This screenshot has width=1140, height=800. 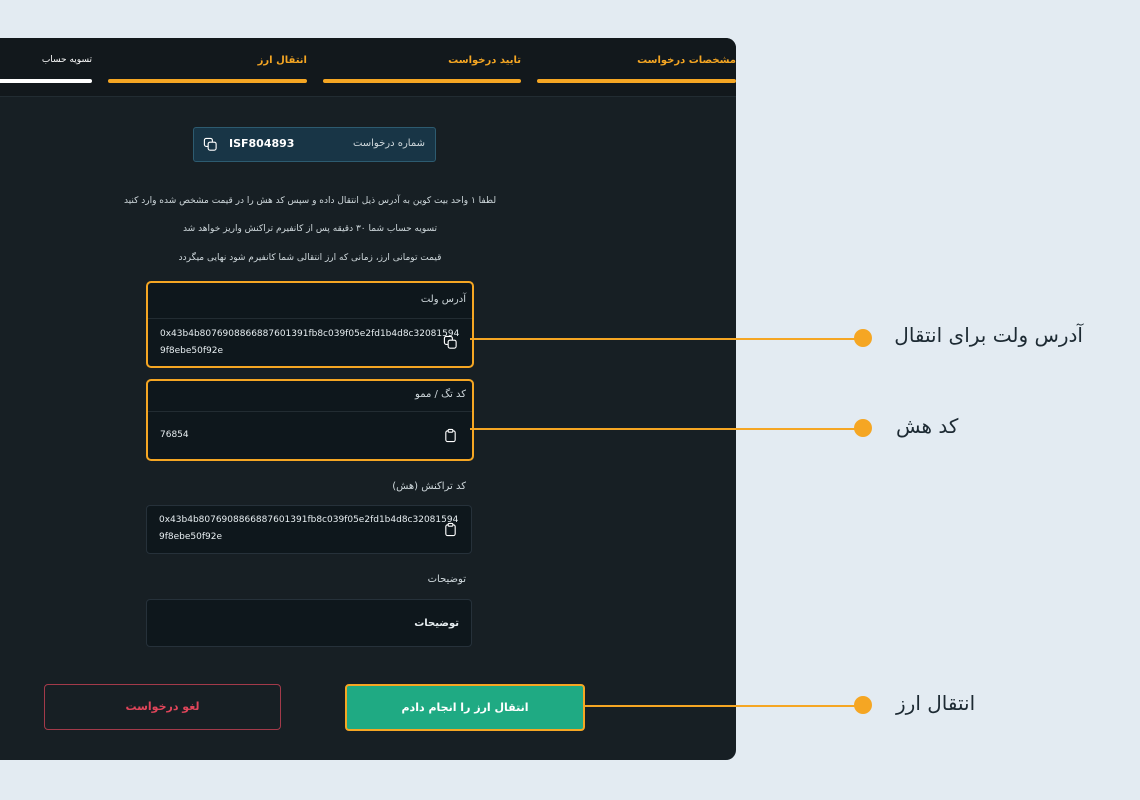 I want to click on step-request-details: مشخصات درخواست, so click(x=636, y=69).